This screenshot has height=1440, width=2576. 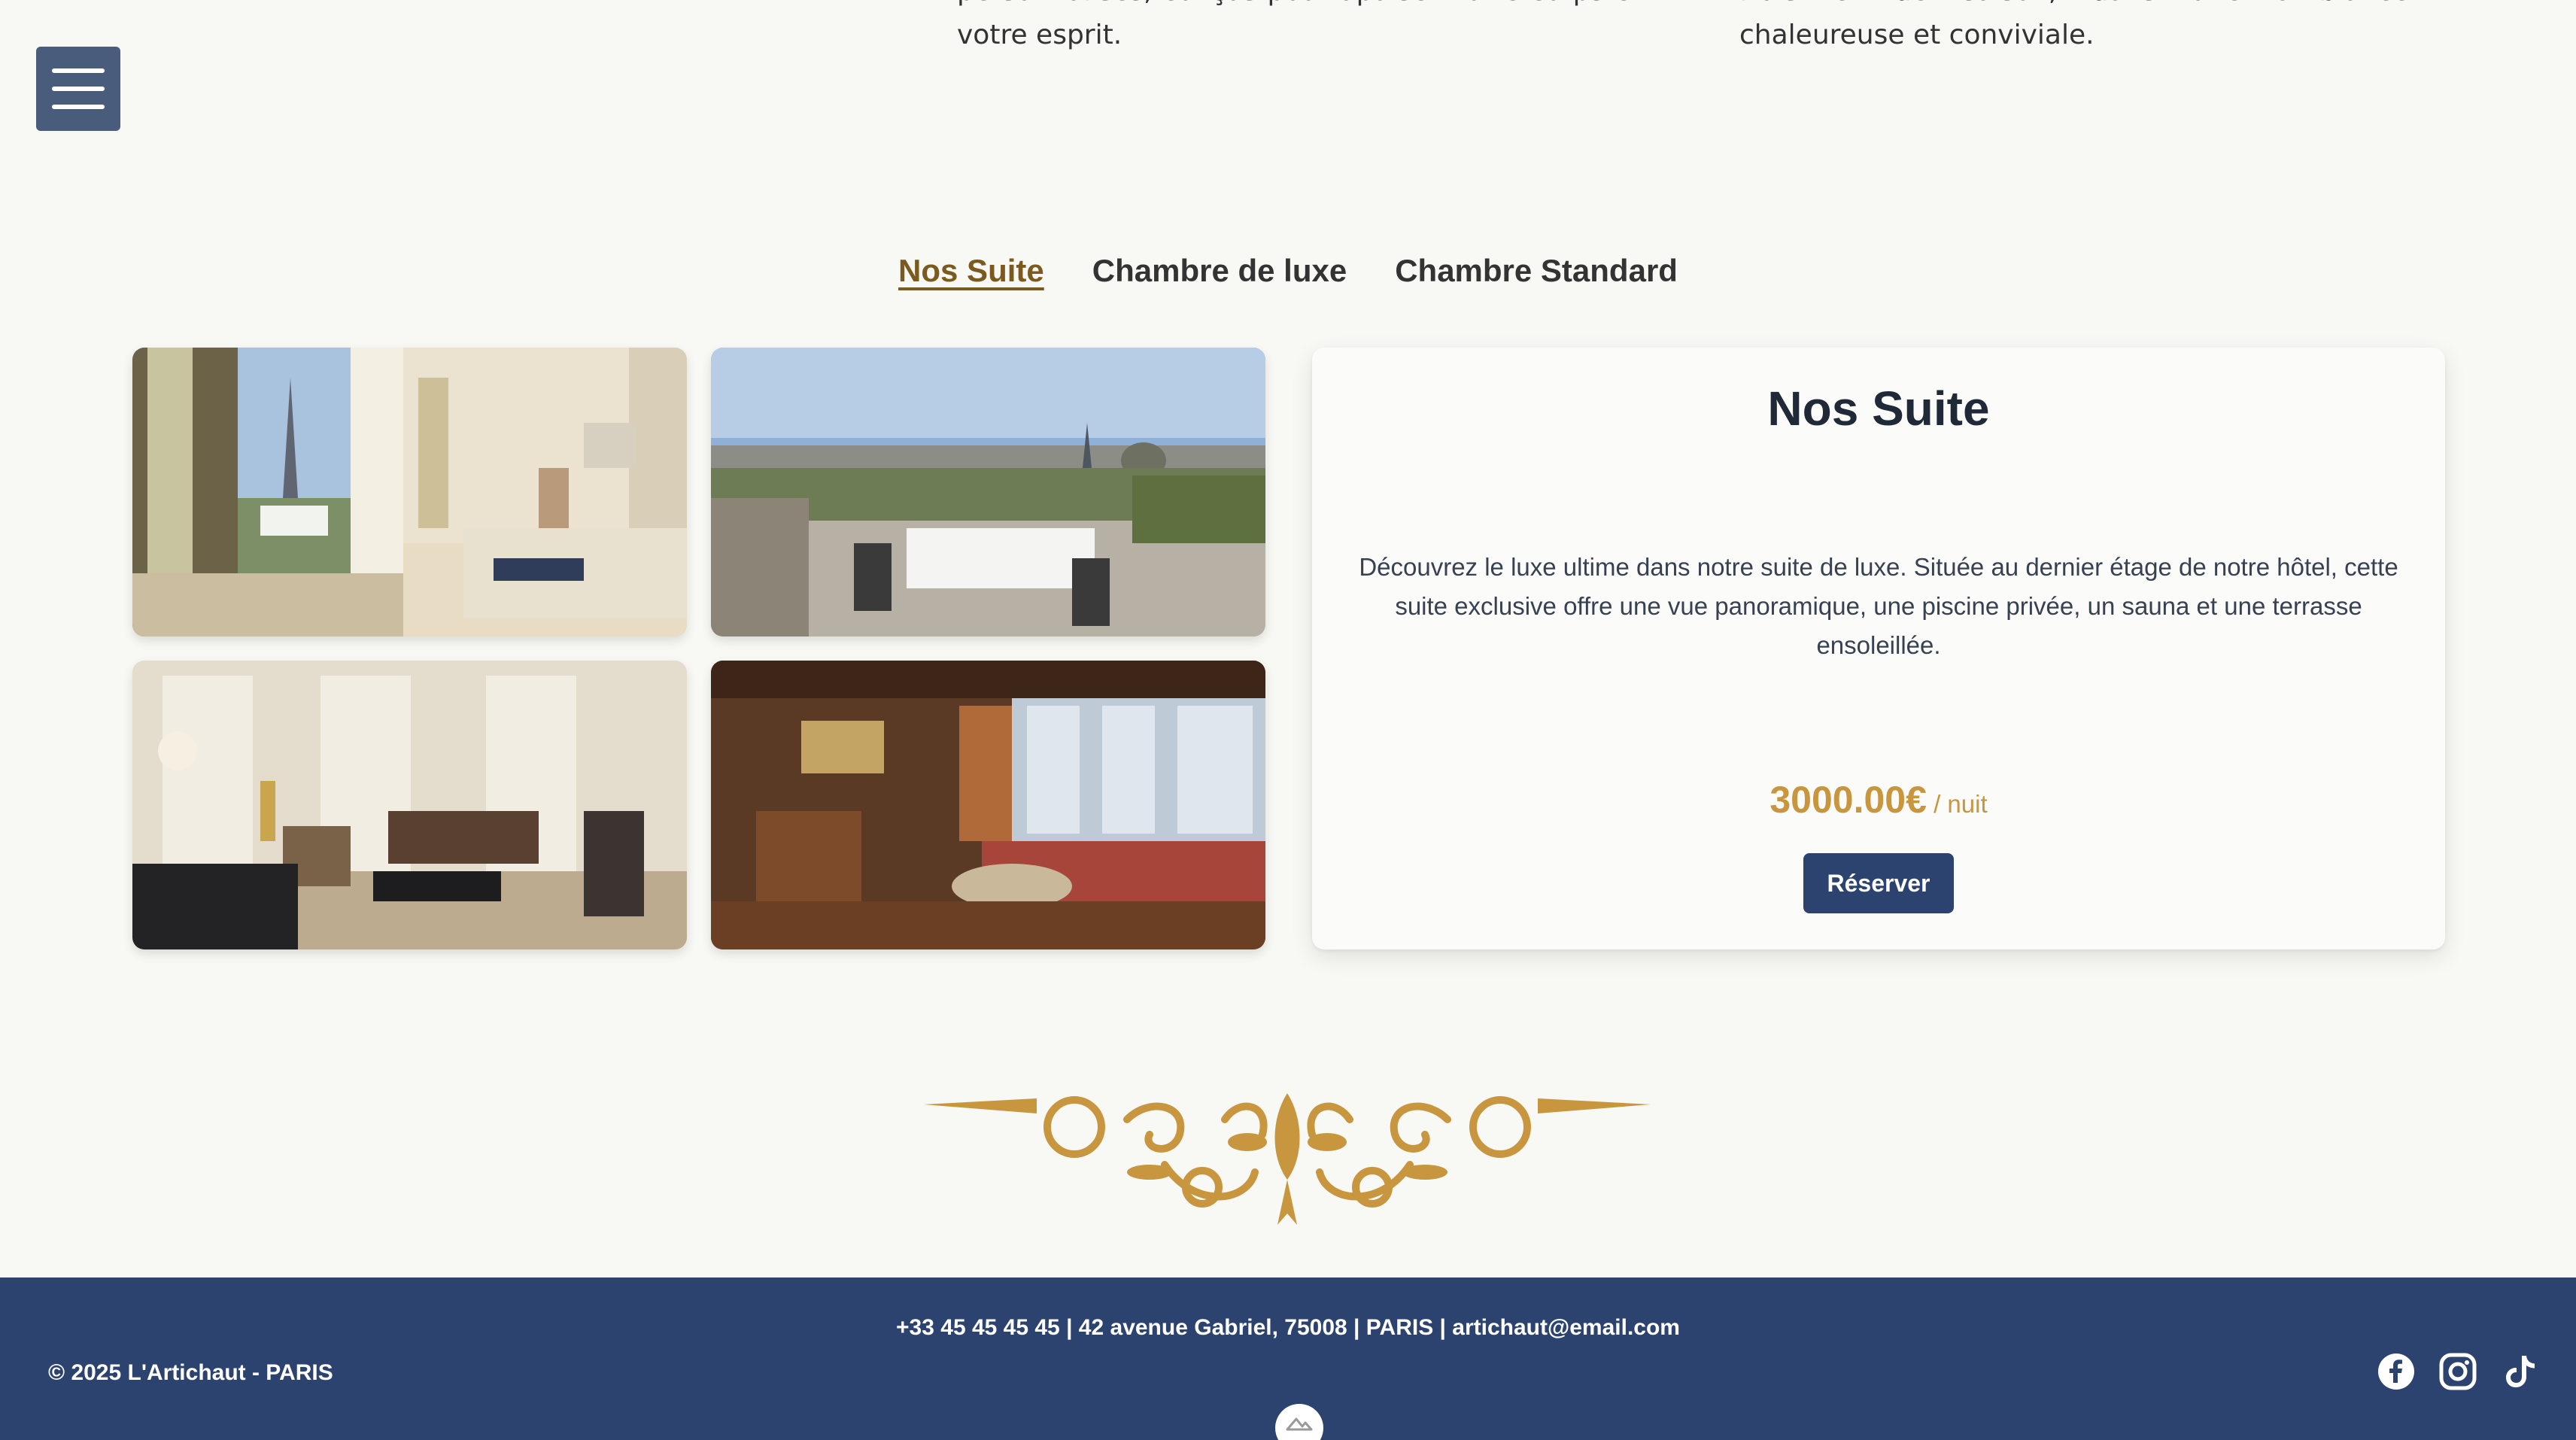 I want to click on tab-chambre-de-luxe: Chambre de luxe, so click(x=1220, y=271).